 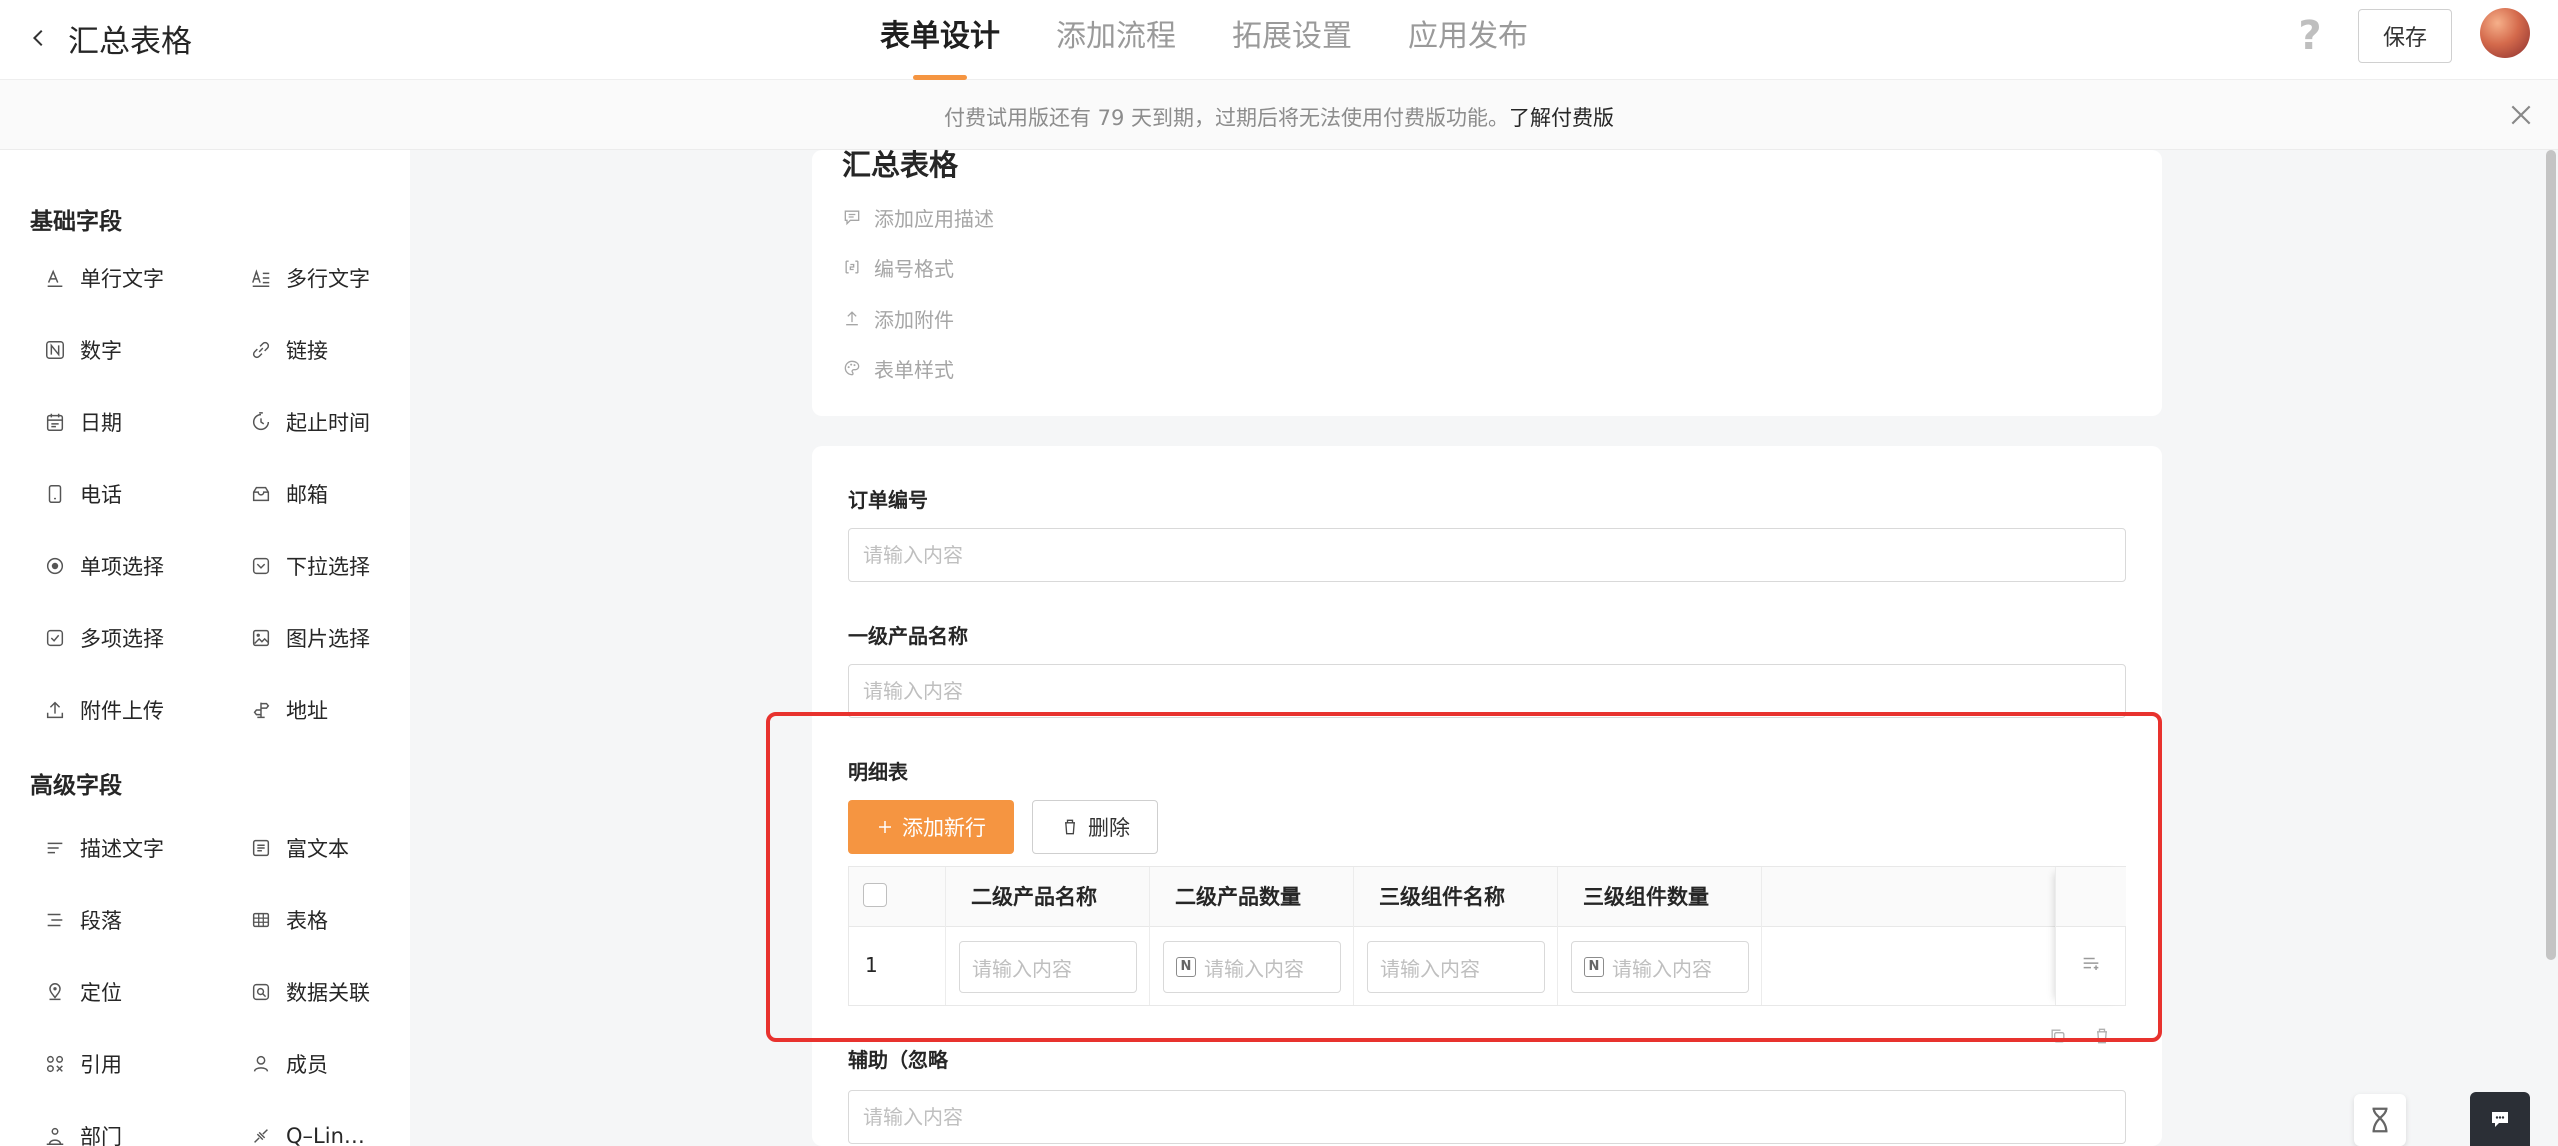 I want to click on copy-icon, so click(x=2058, y=1036).